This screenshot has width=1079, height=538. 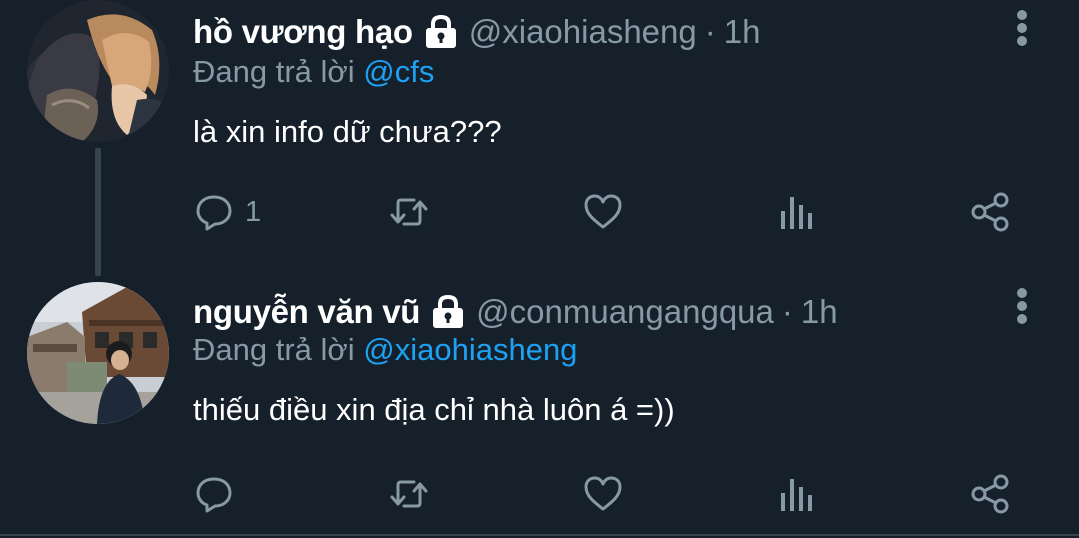 I want to click on tweet-header: nguyễn văn vũ @conmuangangqua · 1h, so click(x=515, y=312).